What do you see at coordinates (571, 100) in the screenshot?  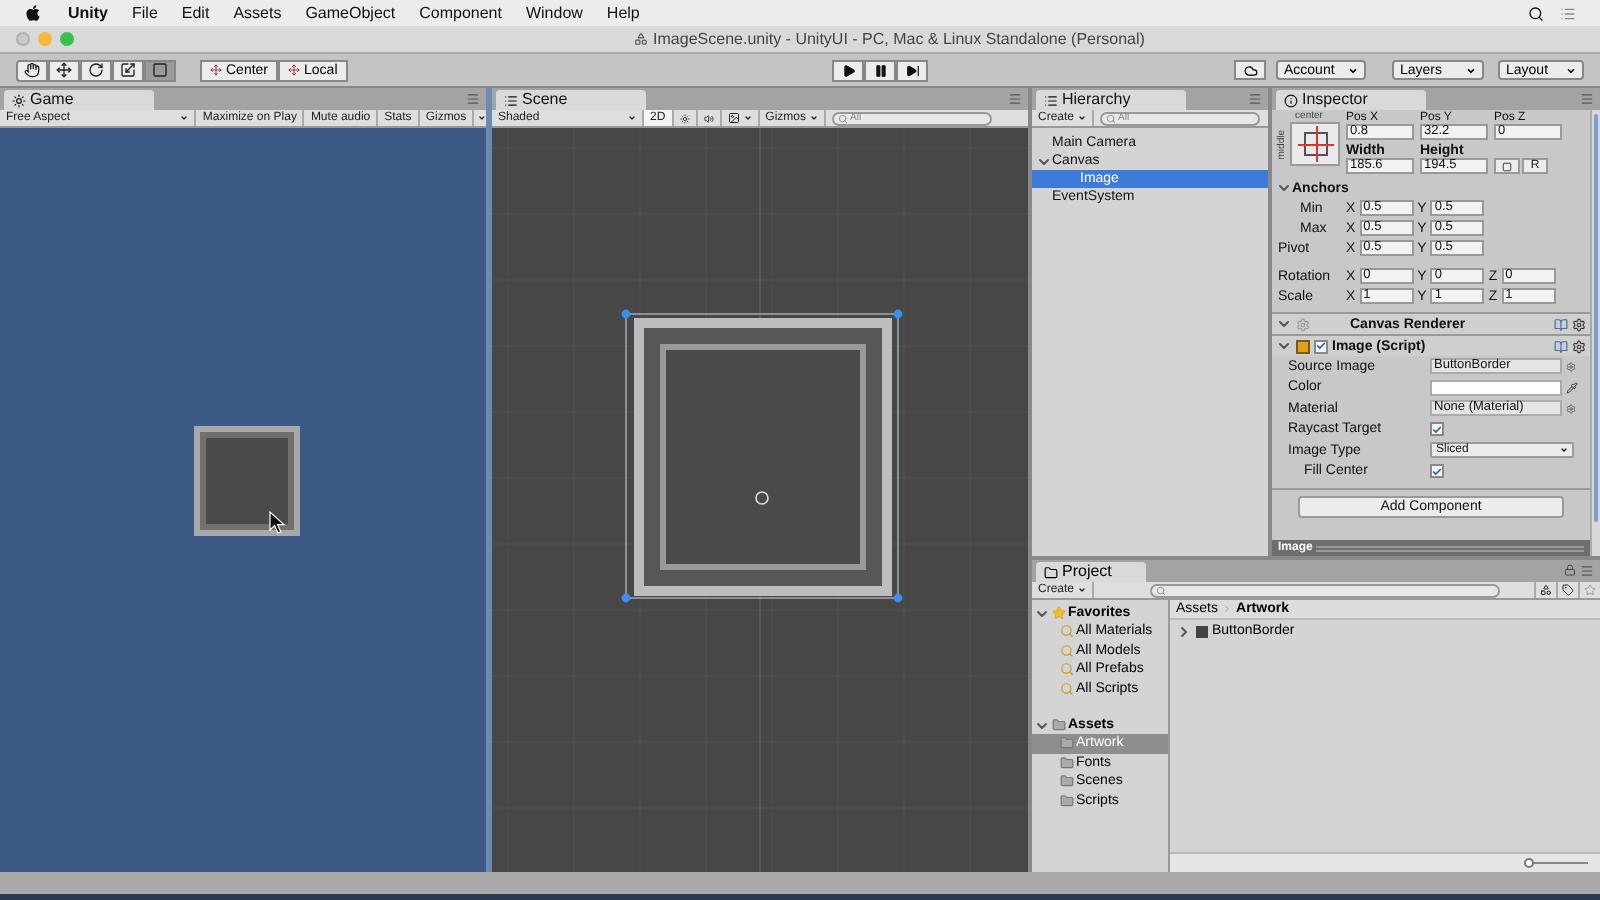 I see `panel-tab: Scene` at bounding box center [571, 100].